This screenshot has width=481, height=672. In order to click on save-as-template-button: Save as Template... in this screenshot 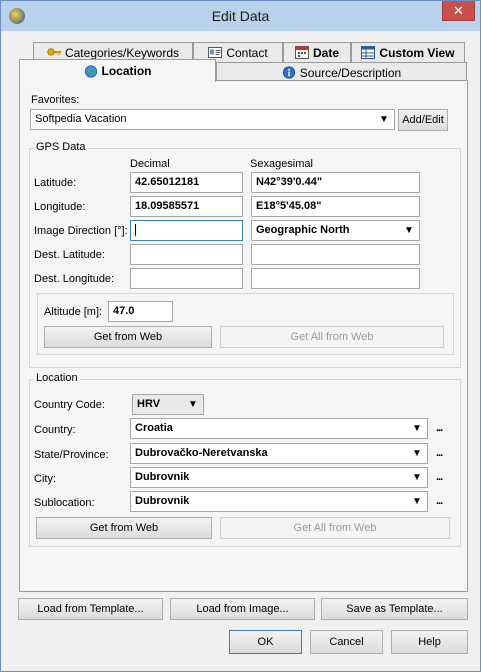, I will do `click(394, 609)`.